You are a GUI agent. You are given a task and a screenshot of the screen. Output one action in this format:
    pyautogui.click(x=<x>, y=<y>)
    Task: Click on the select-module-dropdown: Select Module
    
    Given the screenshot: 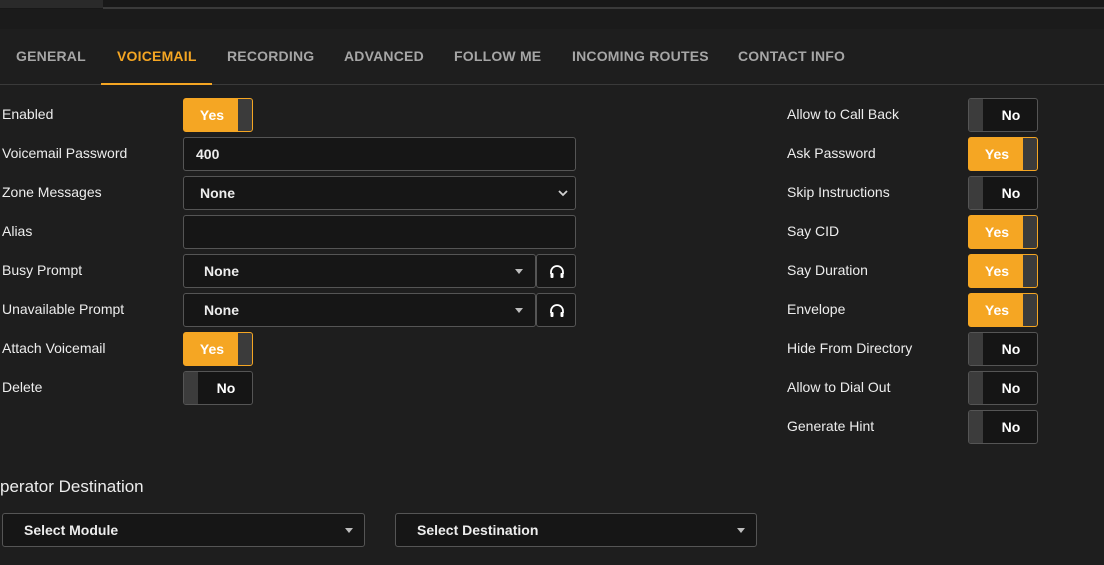 What is the action you would take?
    pyautogui.click(x=183, y=530)
    